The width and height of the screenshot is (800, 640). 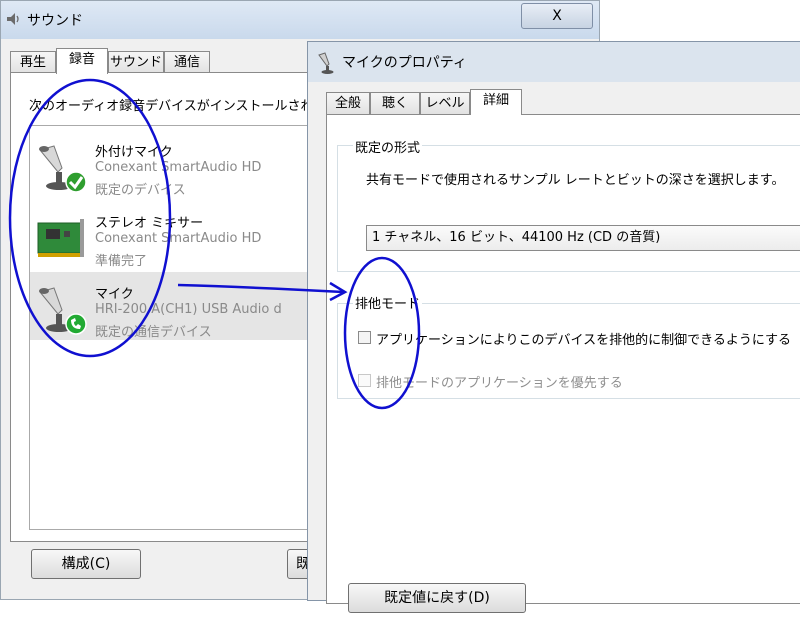 What do you see at coordinates (300, 20) in the screenshot?
I see `sound-title-bar: サウンド X` at bounding box center [300, 20].